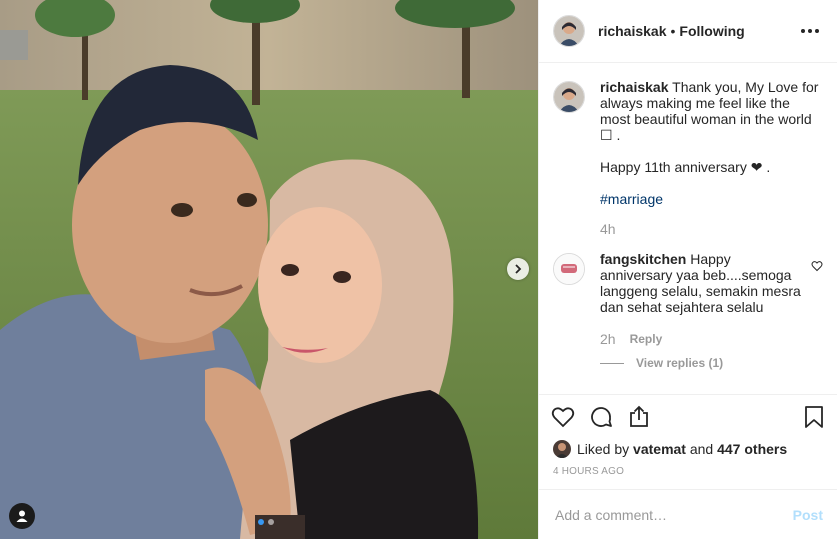  I want to click on comment-input, so click(673, 514).